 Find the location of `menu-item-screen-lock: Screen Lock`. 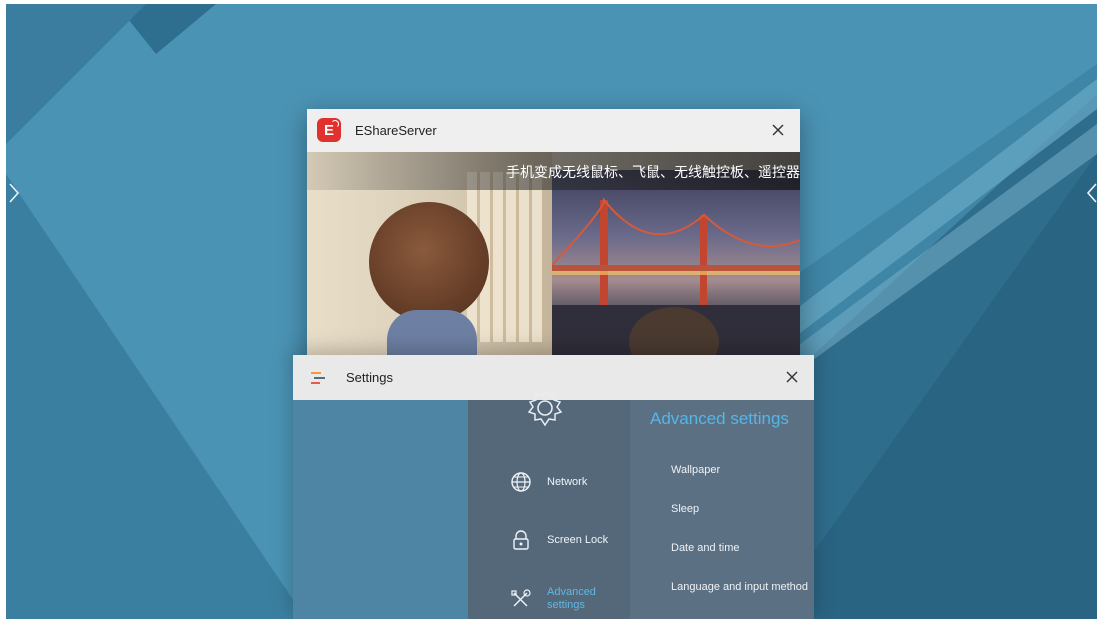

menu-item-screen-lock: Screen Lock is located at coordinates (558, 540).